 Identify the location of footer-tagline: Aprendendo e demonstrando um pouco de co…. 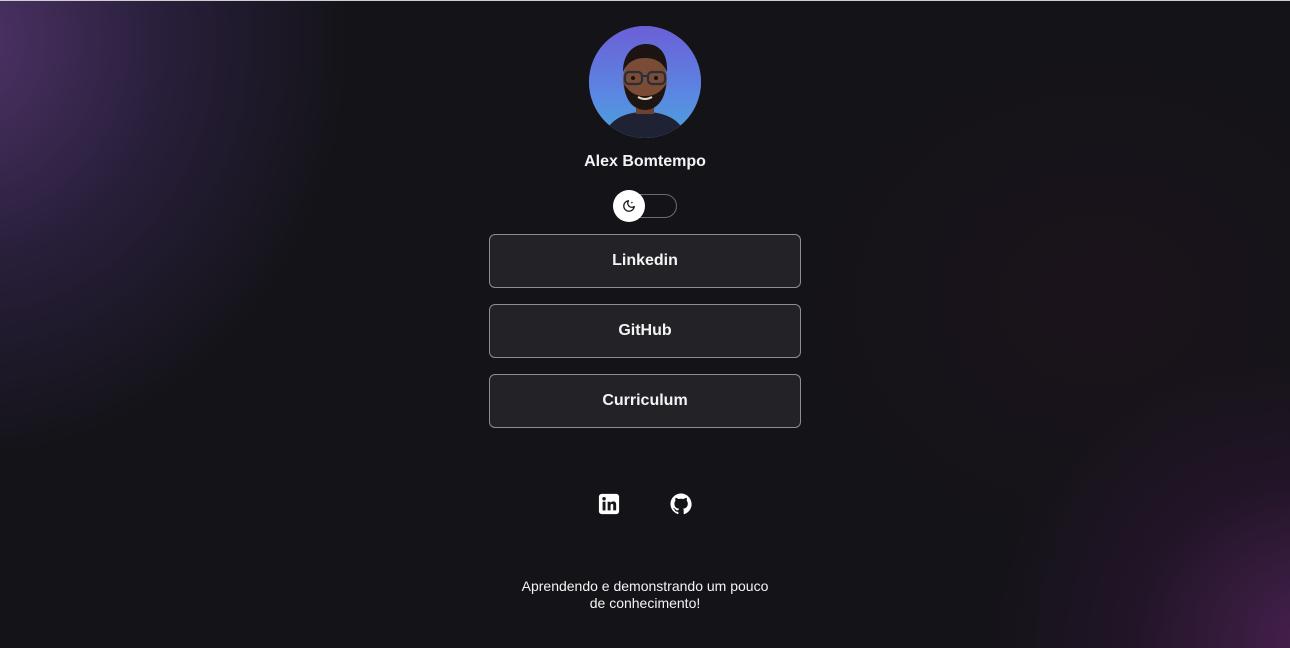
(645, 595).